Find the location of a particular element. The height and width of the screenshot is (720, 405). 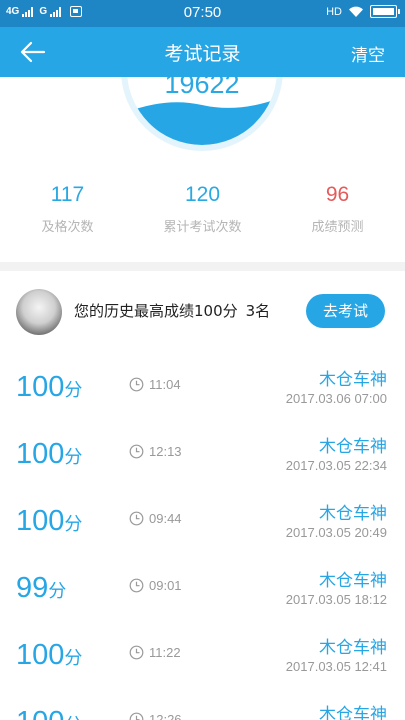

best-score-text: 您的历史最高成绩100分 3名 is located at coordinates (176, 310).